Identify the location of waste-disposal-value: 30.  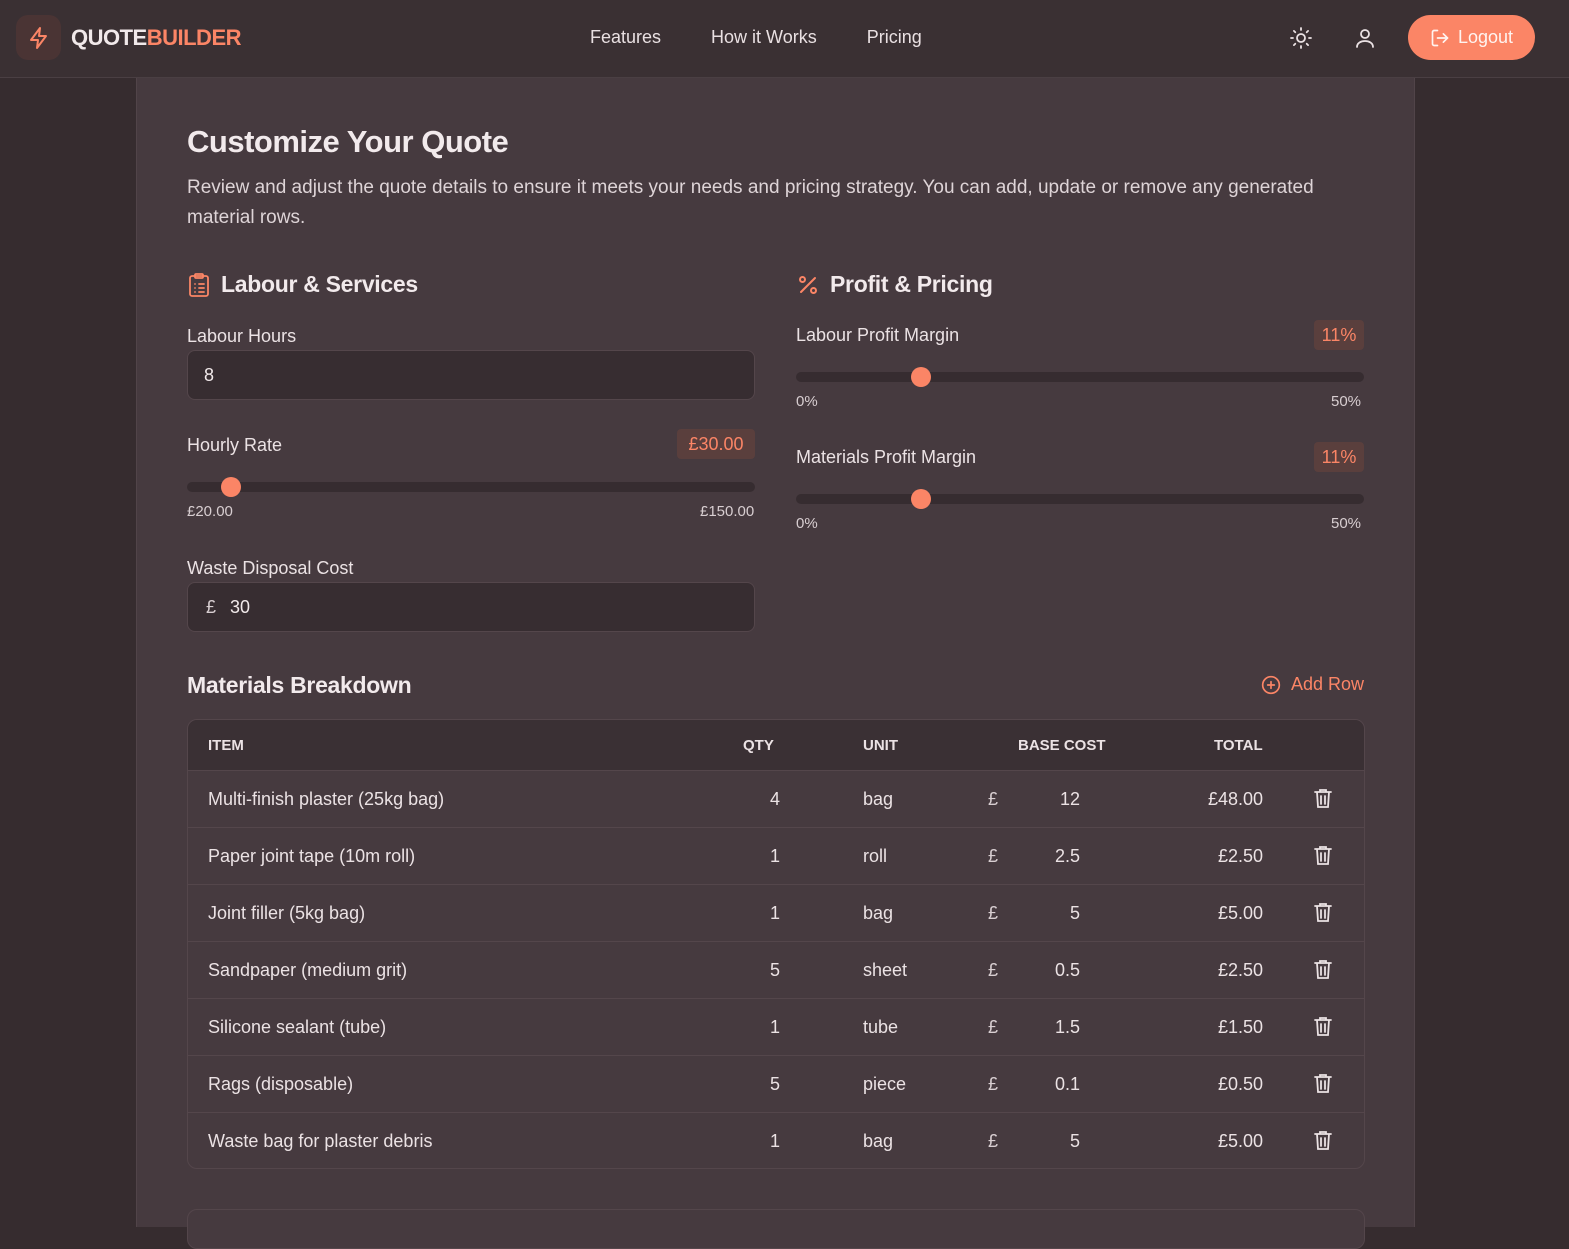
(240, 606).